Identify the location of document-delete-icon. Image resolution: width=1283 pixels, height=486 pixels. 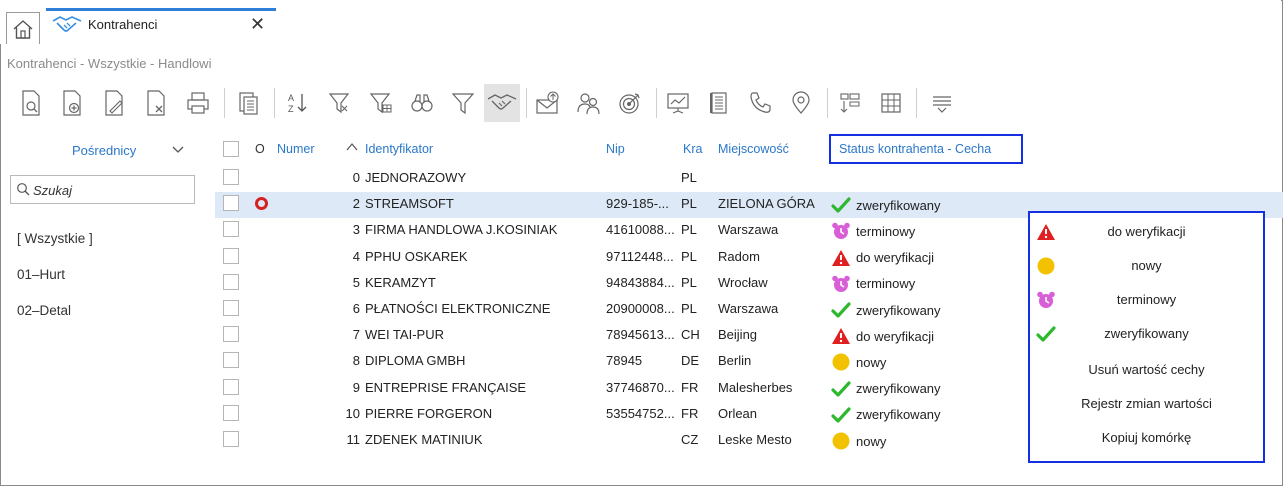
(156, 103).